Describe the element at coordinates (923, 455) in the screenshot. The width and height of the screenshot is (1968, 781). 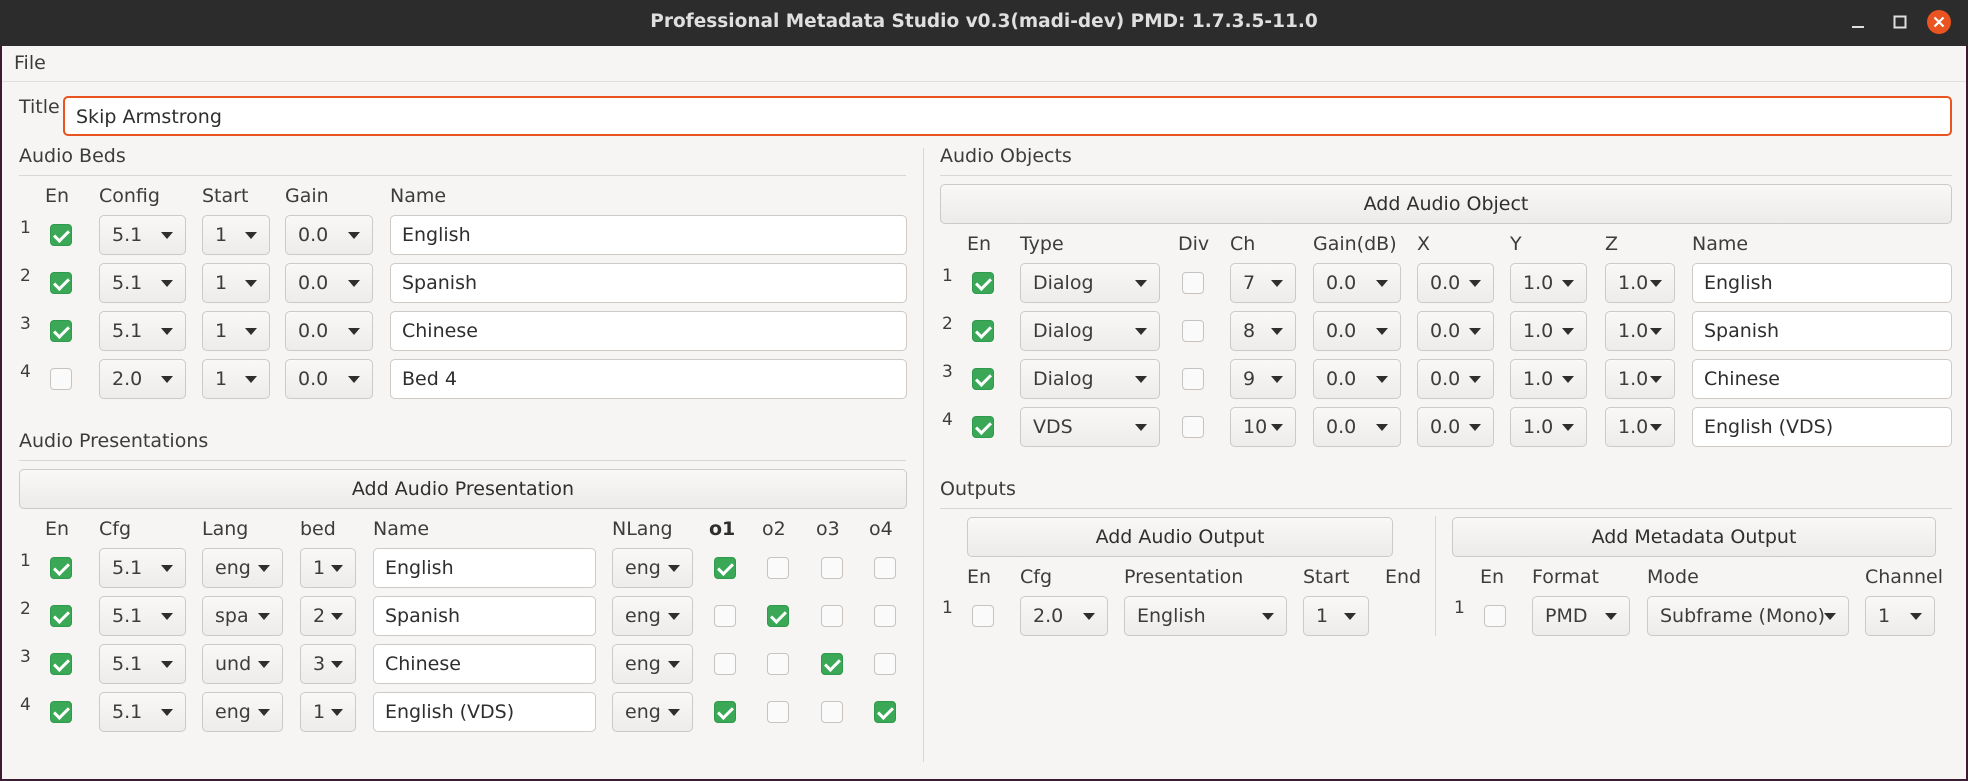
I see `panel-splitter` at that location.